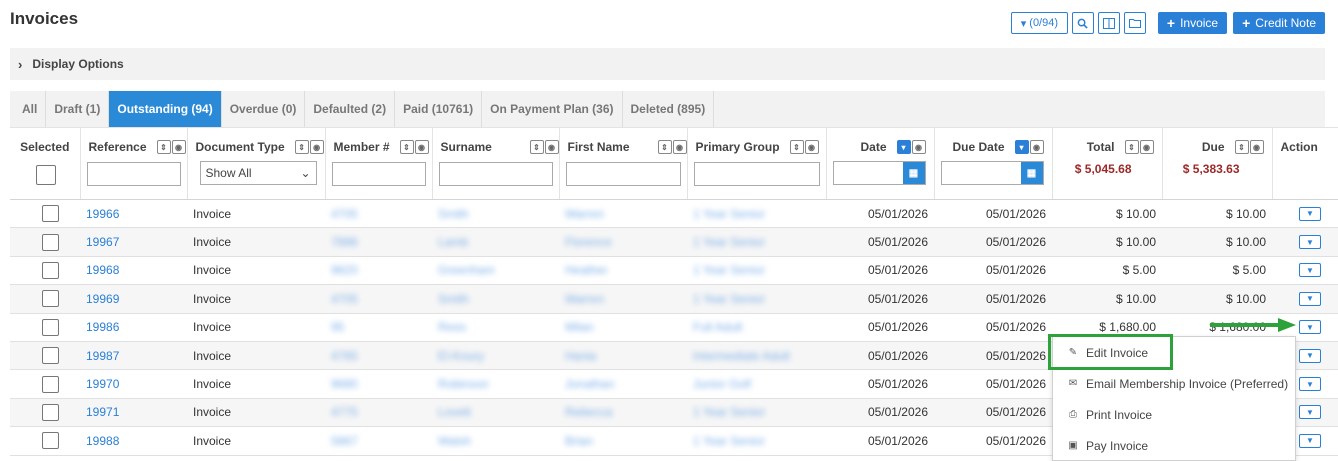 This screenshot has width=1338, height=461. Describe the element at coordinates (623, 174) in the screenshot. I see `first-name-filter-input` at that location.